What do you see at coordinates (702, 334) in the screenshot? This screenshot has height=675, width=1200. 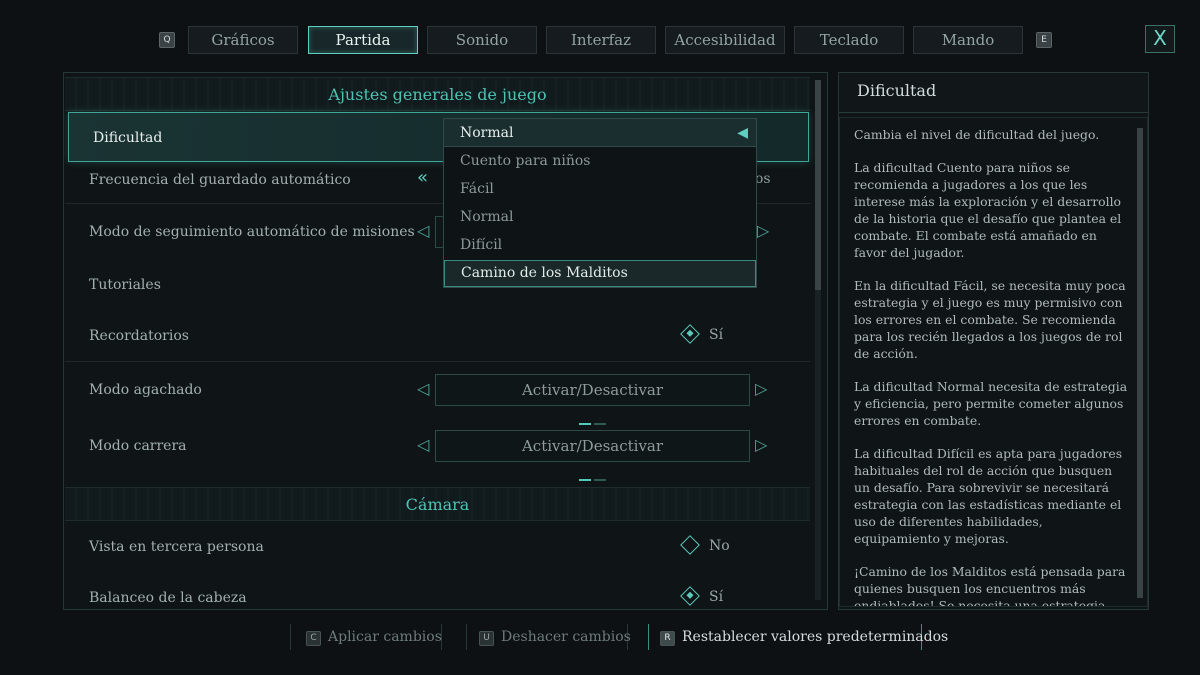 I see `reminders-toggle: Sí` at bounding box center [702, 334].